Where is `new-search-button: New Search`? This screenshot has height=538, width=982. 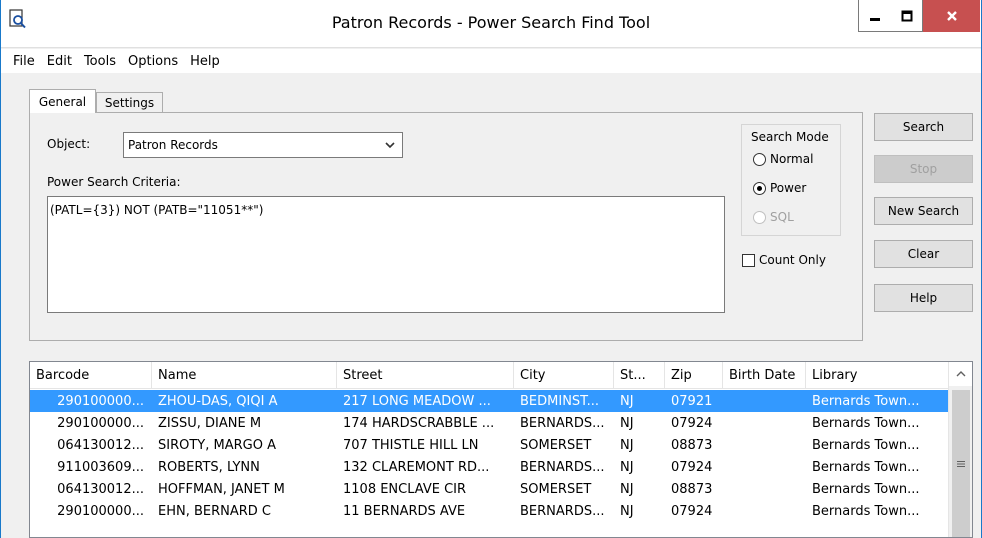
new-search-button: New Search is located at coordinates (923, 211).